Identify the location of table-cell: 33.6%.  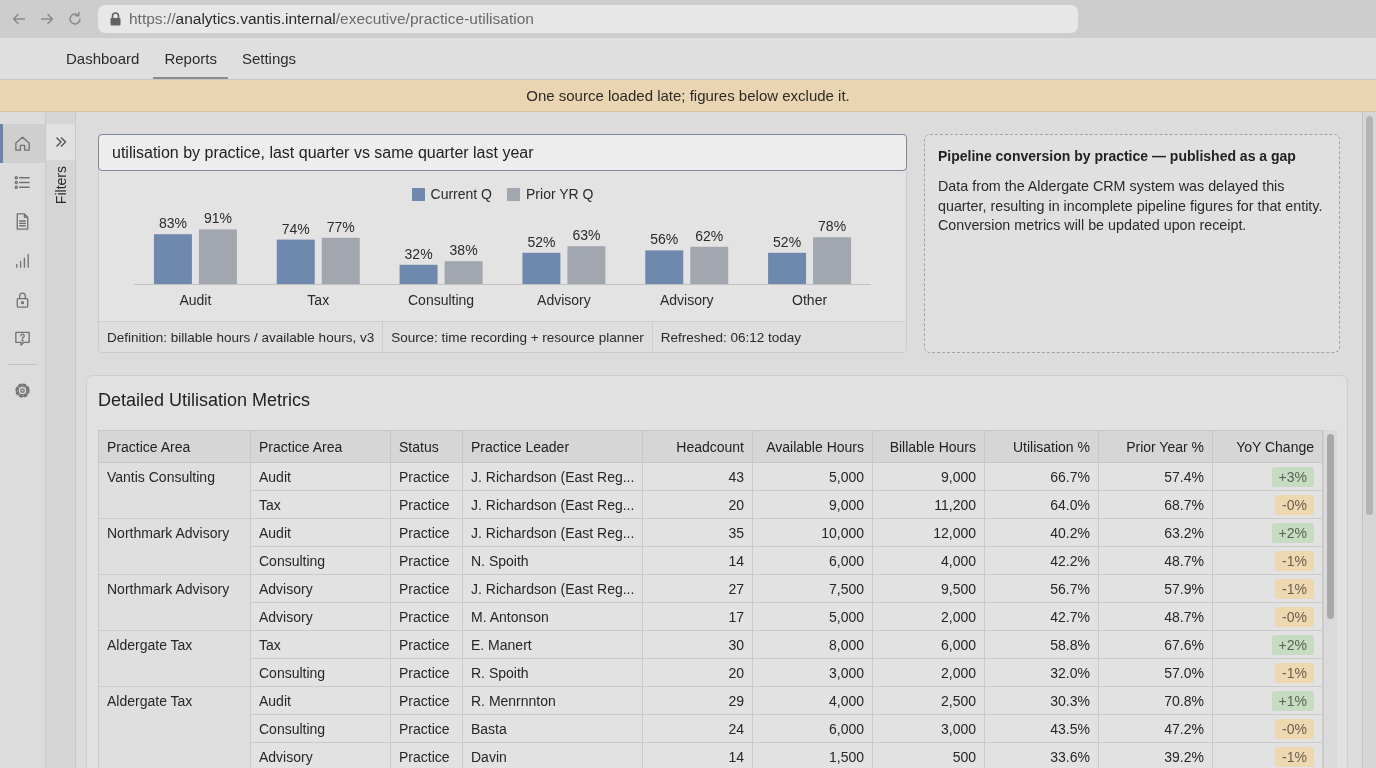
(1041, 755).